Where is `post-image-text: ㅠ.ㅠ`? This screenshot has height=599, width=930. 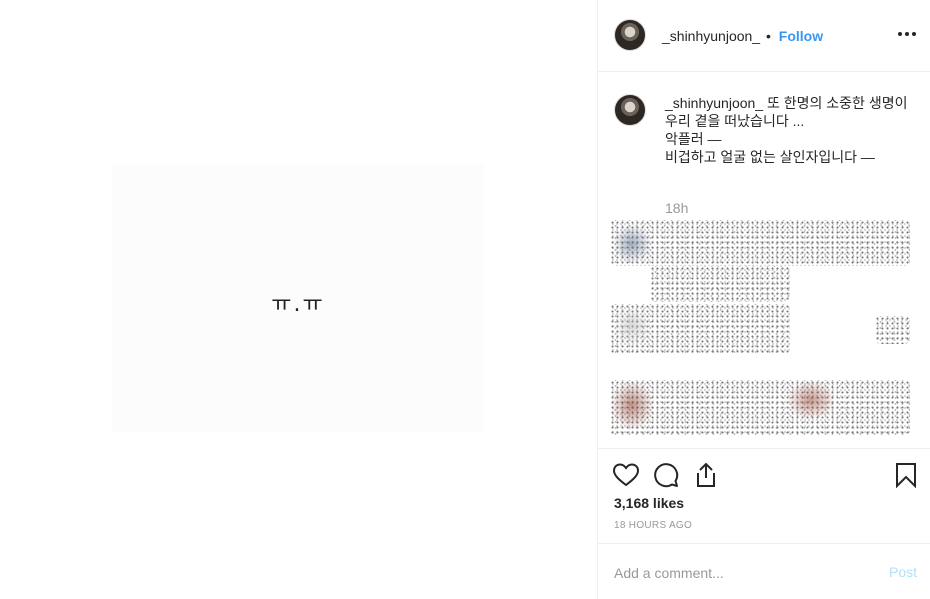
post-image-text: ㅠ.ㅠ is located at coordinates (298, 304).